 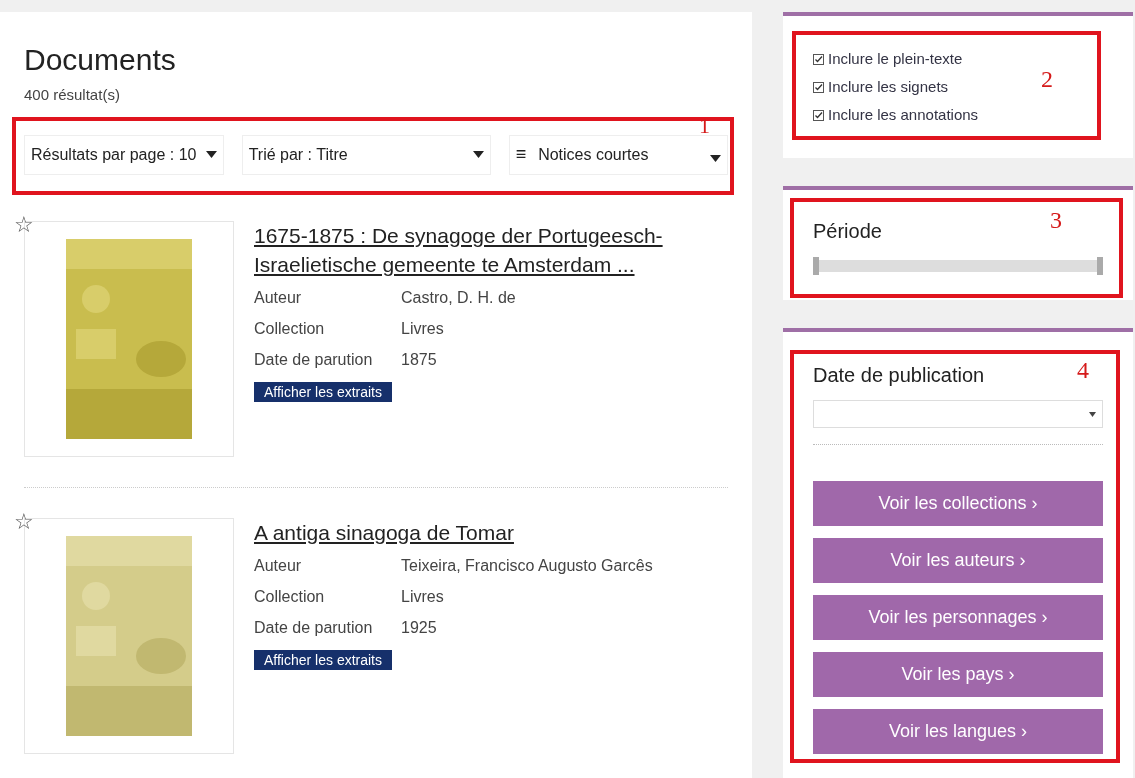 I want to click on result-count: 400 résultat(s), so click(x=72, y=95).